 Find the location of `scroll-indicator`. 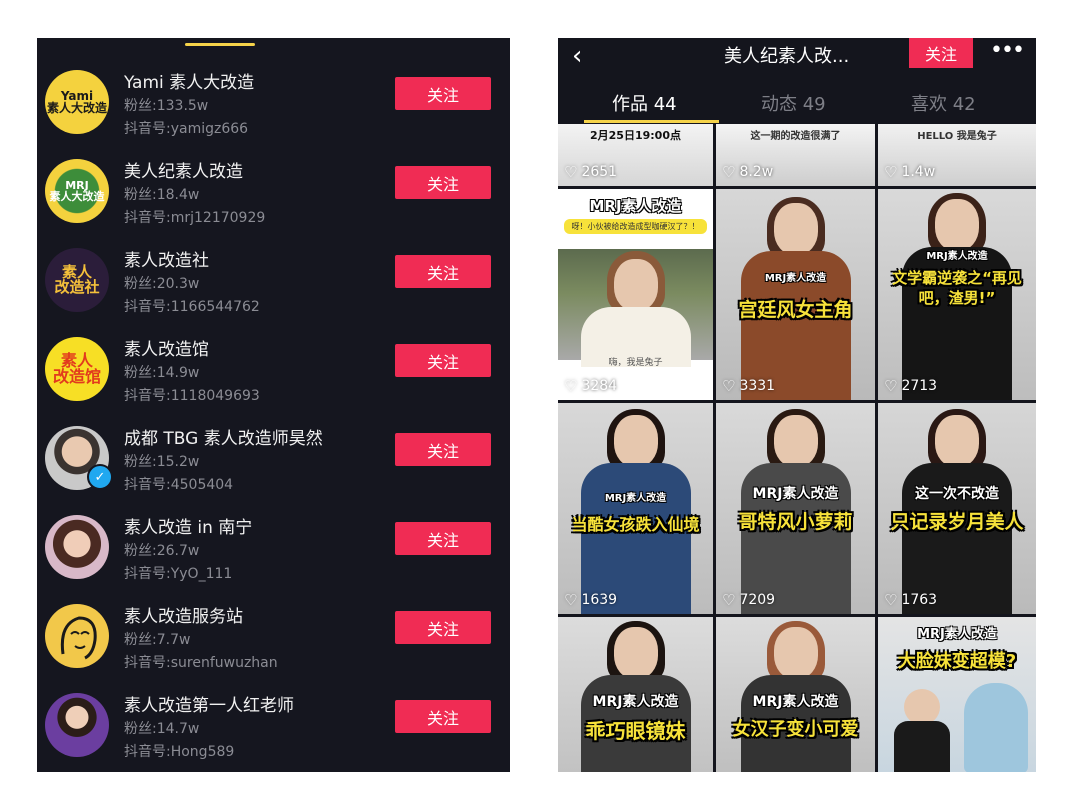

scroll-indicator is located at coordinates (220, 44).